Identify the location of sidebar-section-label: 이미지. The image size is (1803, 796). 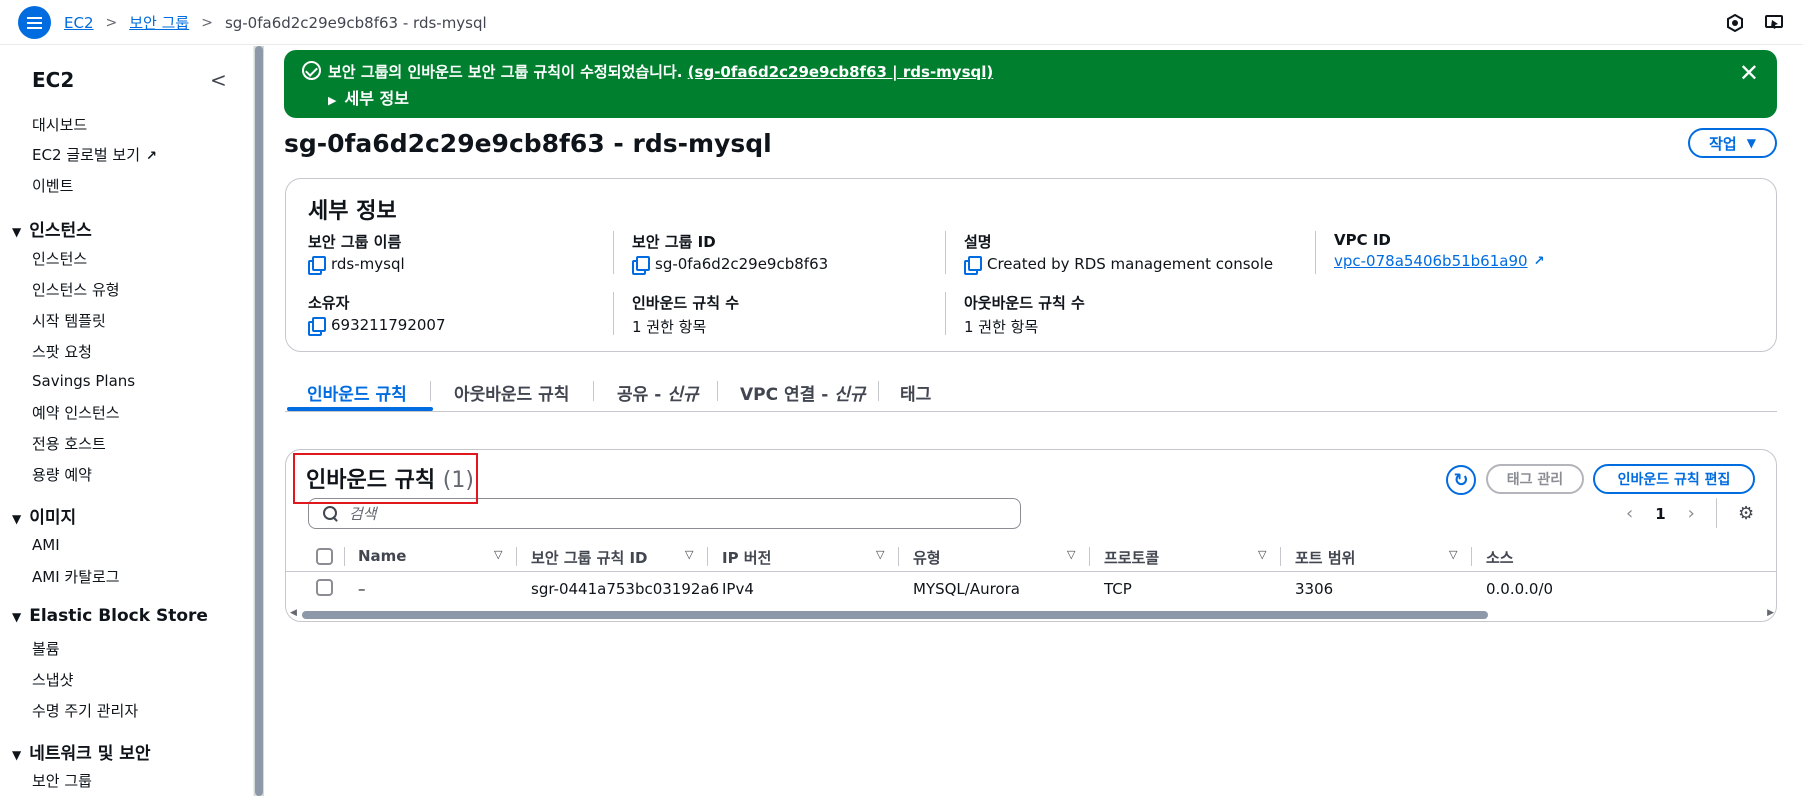
(53, 518).